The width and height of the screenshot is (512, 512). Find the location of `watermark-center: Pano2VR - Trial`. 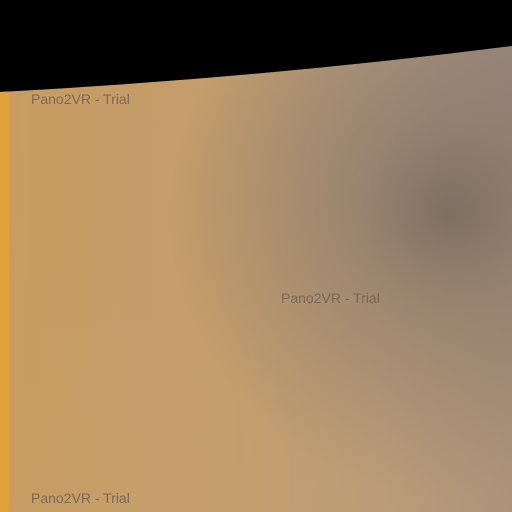

watermark-center: Pano2VR - Trial is located at coordinates (330, 298).